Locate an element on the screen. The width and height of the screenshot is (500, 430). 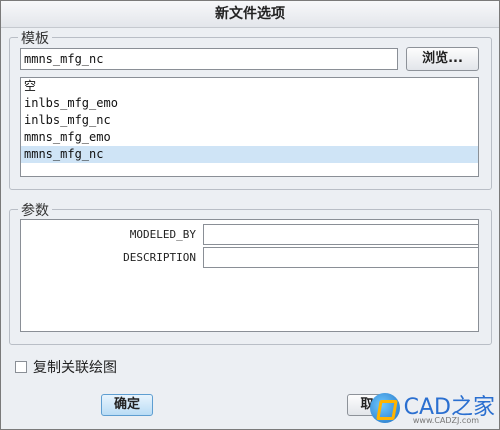
template-input: mmns_mfg_nc is located at coordinates (209, 59).